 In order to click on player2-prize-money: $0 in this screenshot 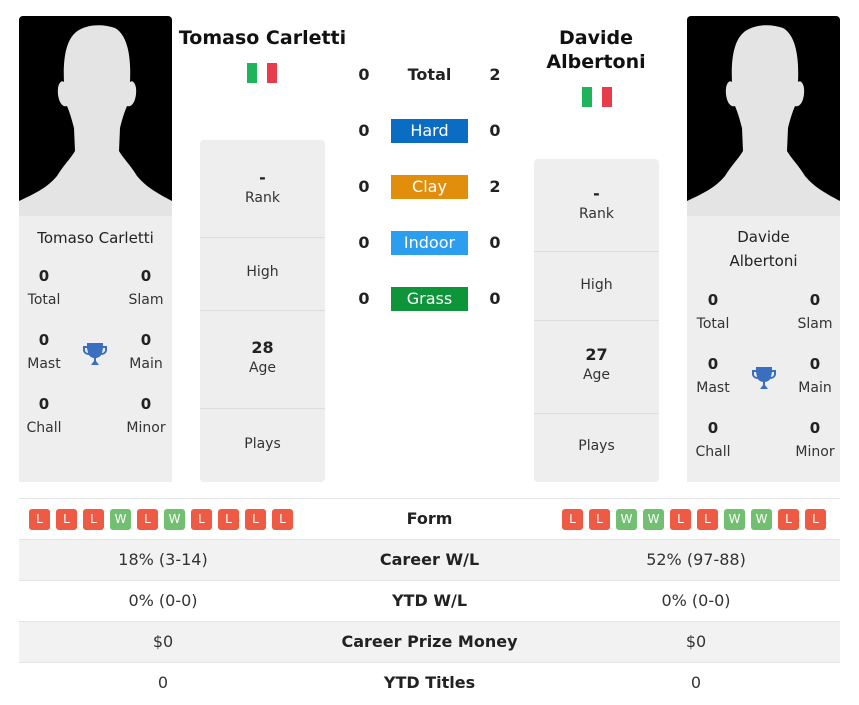, I will do `click(696, 641)`.